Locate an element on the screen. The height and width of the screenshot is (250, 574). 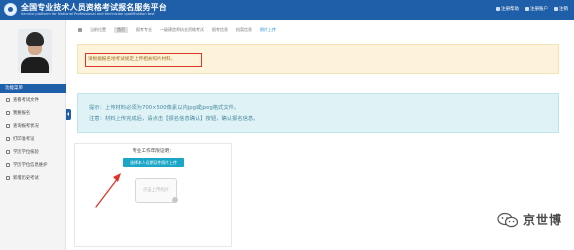
arrow-head is located at coordinates (117, 177).